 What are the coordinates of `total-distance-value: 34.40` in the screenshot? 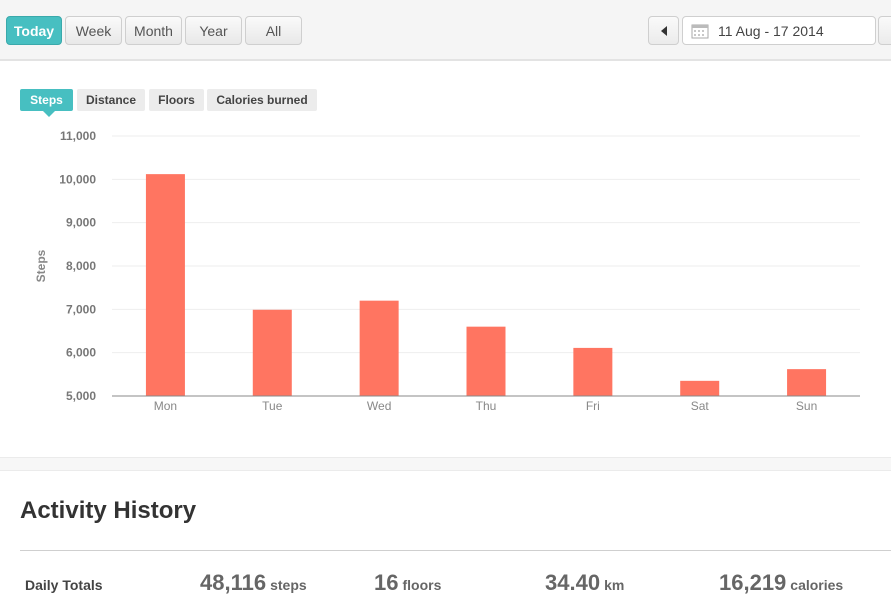 It's located at (573, 582).